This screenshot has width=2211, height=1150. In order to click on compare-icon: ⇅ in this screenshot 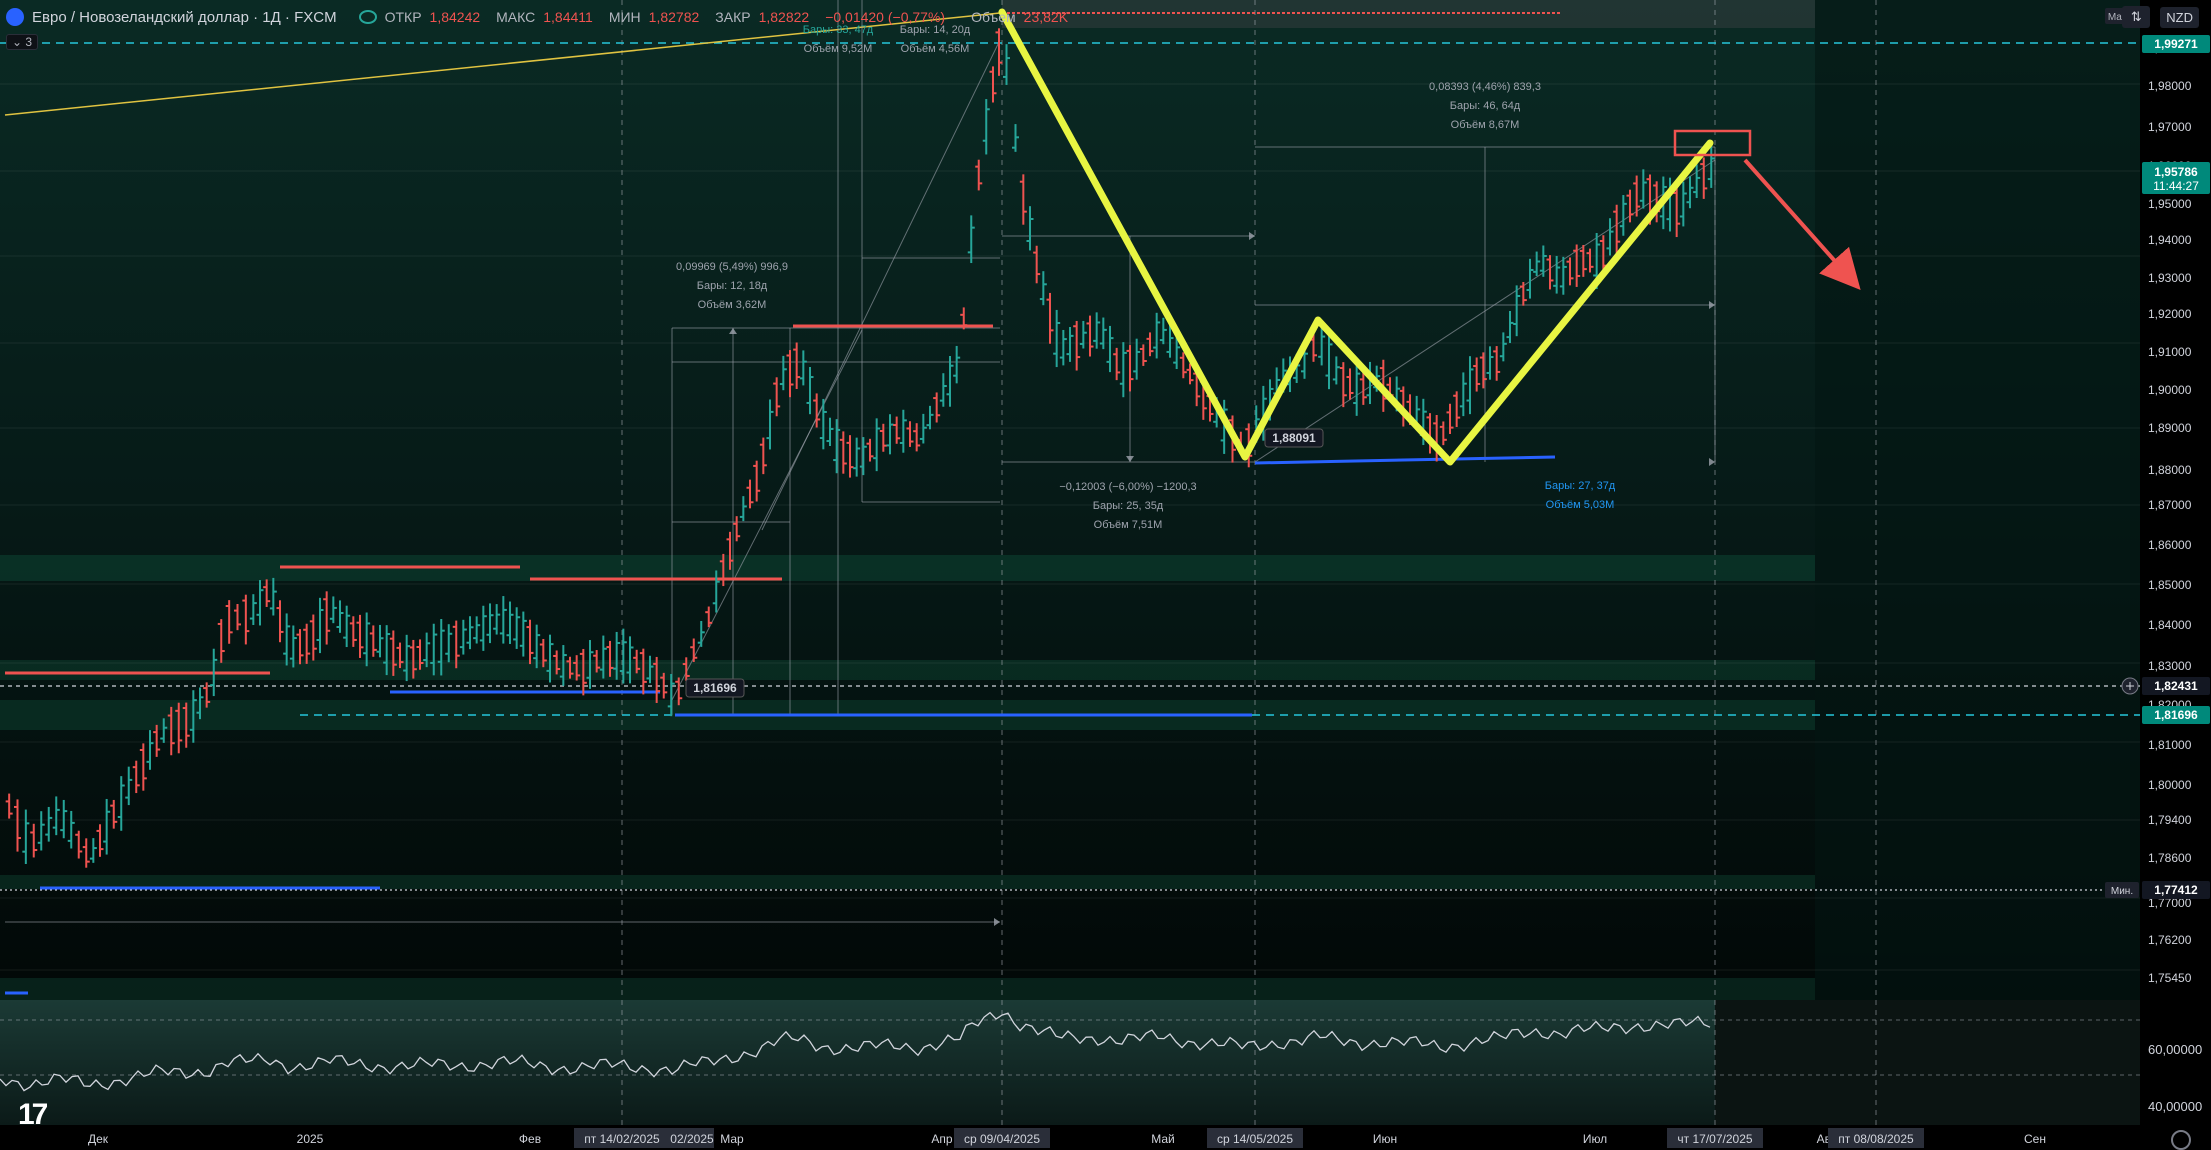, I will do `click(2136, 16)`.